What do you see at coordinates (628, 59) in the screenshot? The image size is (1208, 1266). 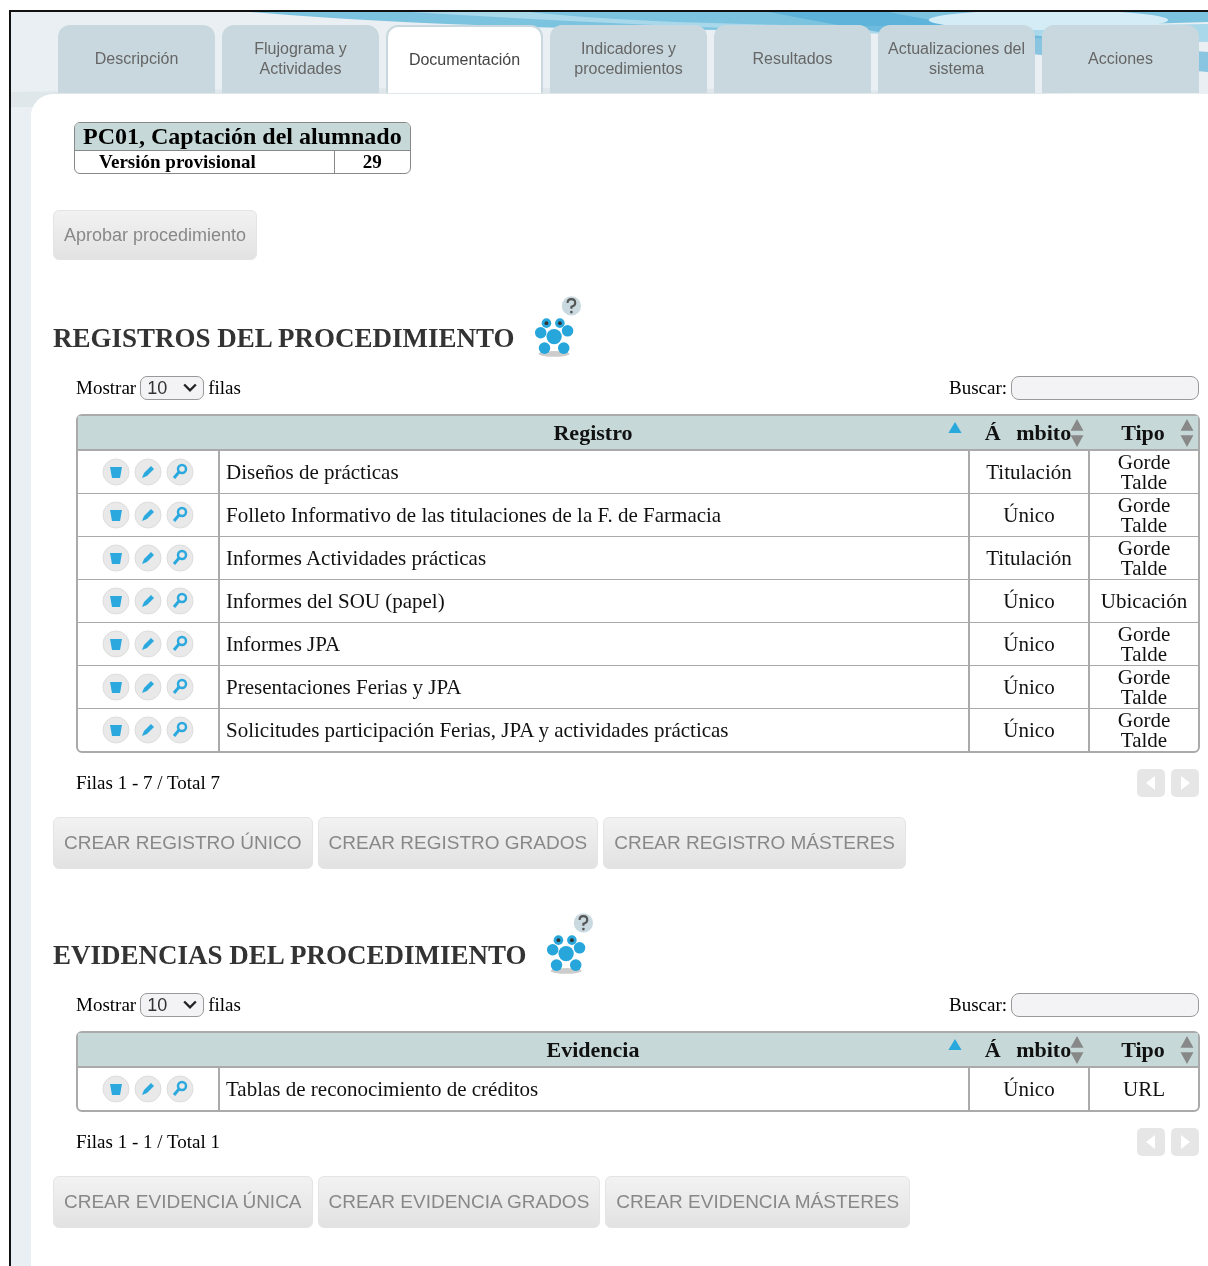 I see `tab: Indicadores y procedimientos` at bounding box center [628, 59].